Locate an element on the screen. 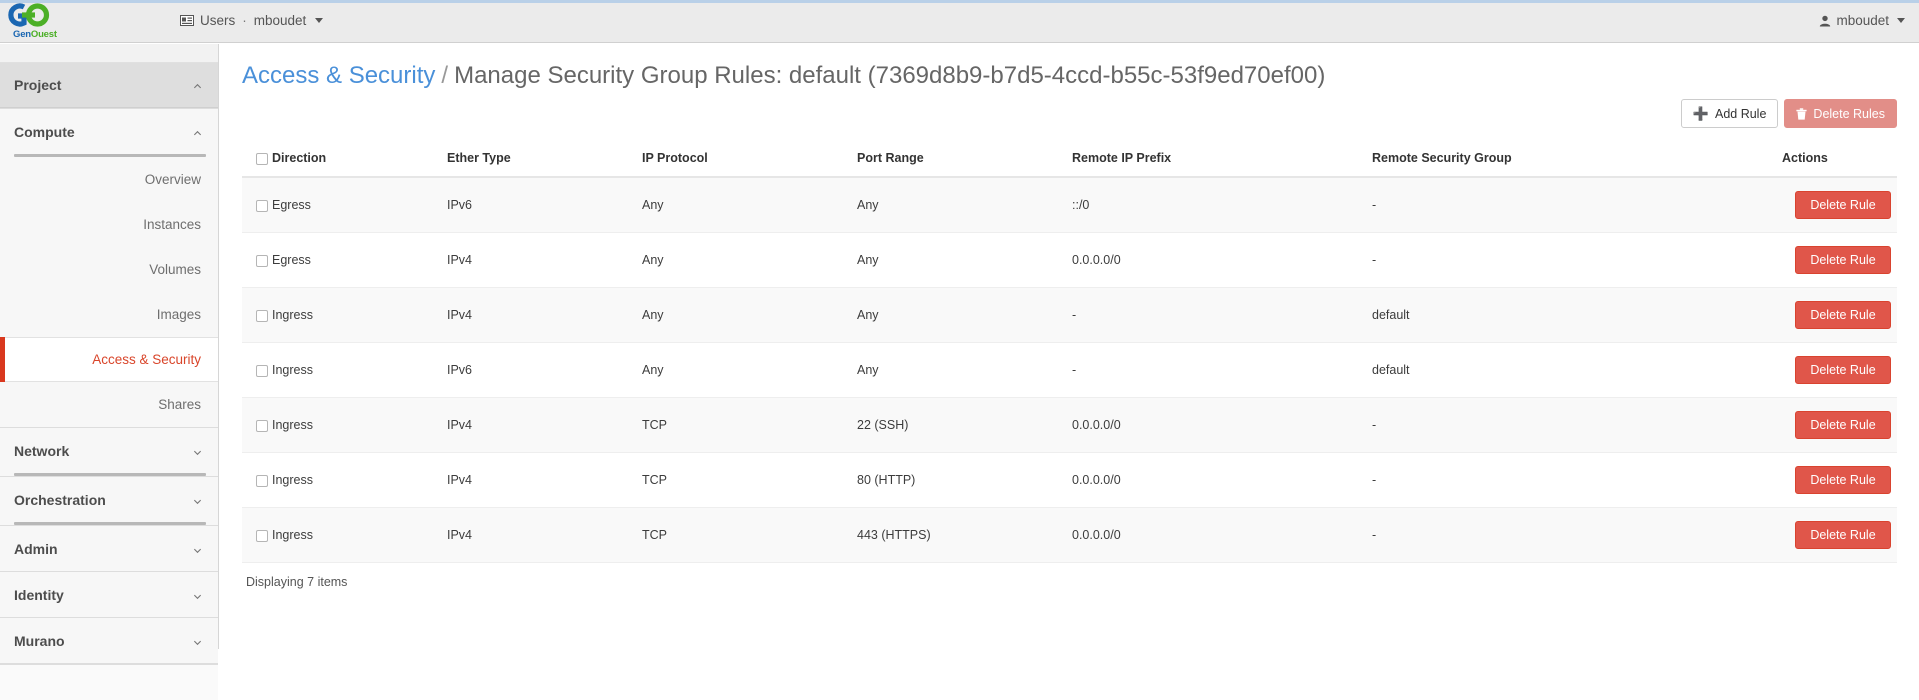 Image resolution: width=1919 pixels, height=700 pixels. sidebar-item-label: Instances is located at coordinates (172, 224).